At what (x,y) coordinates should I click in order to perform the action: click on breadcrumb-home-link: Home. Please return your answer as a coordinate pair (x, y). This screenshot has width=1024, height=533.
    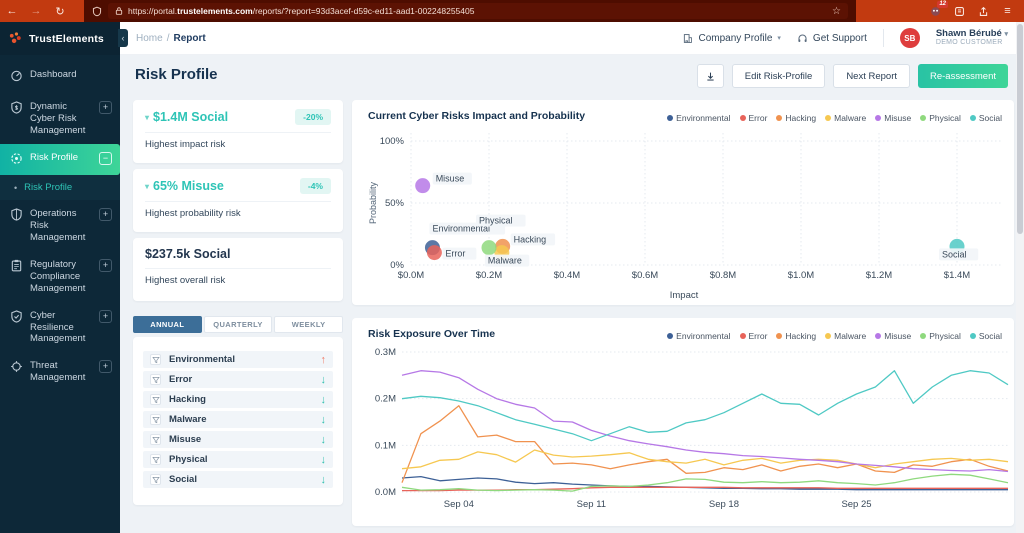
    Looking at the image, I should click on (149, 38).